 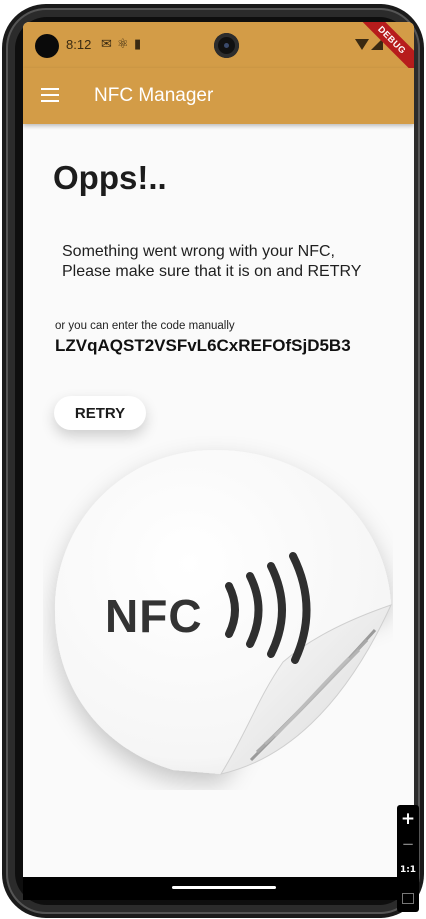 What do you see at coordinates (408, 819) in the screenshot?
I see `zoom-in-button: +` at bounding box center [408, 819].